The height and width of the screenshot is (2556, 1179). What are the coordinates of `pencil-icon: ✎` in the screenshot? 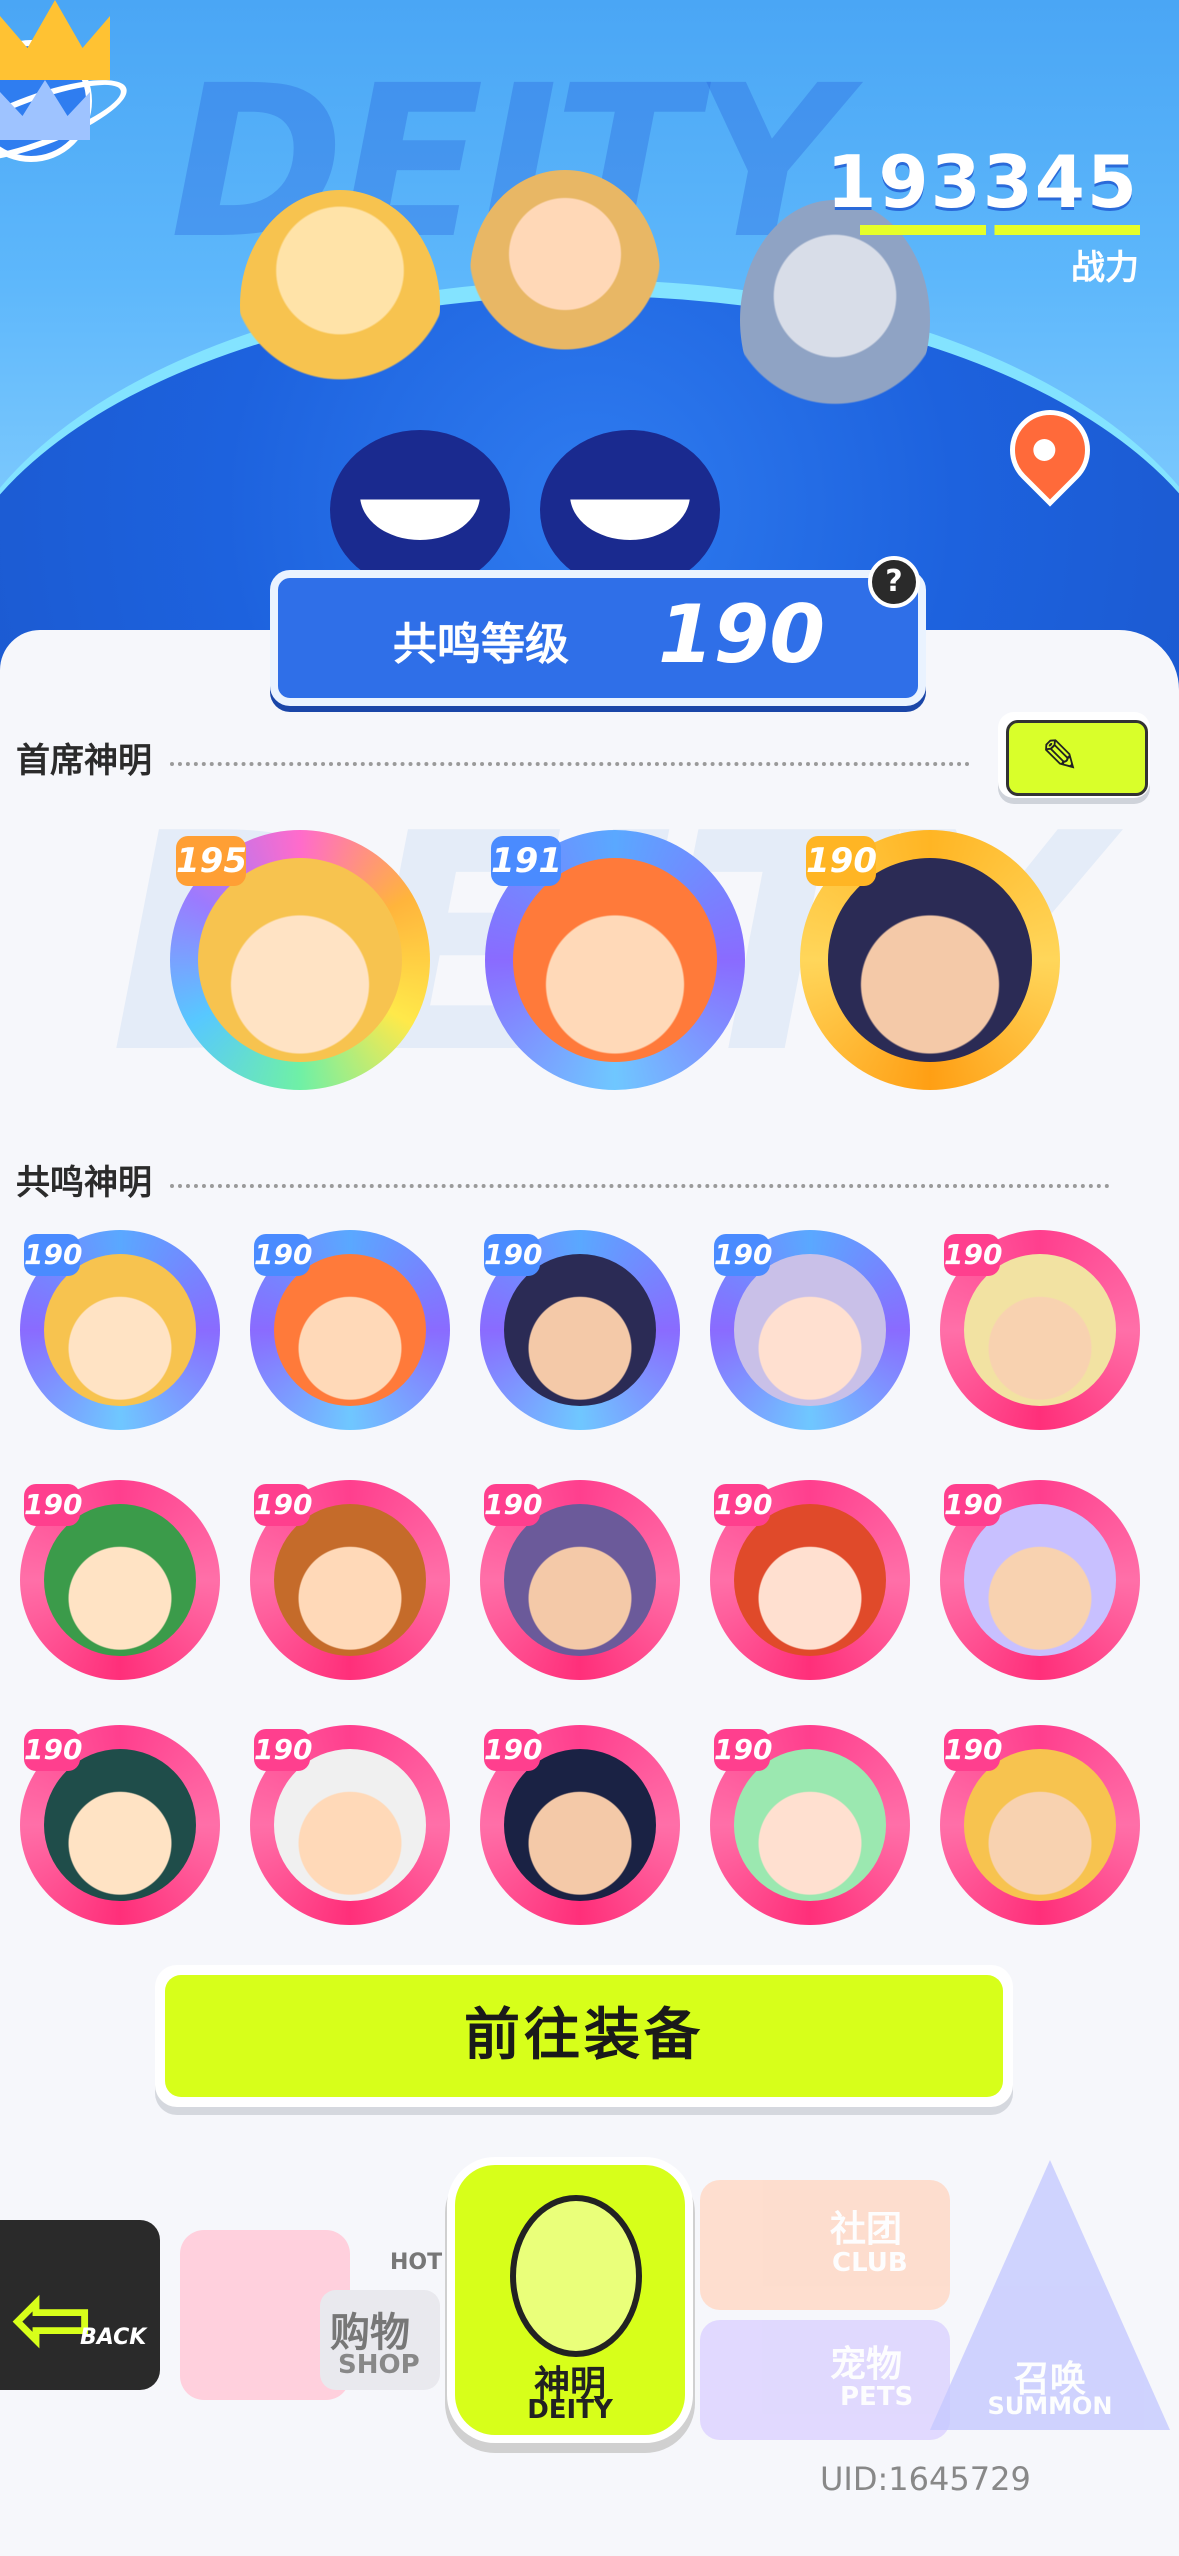 It's located at (1060, 756).